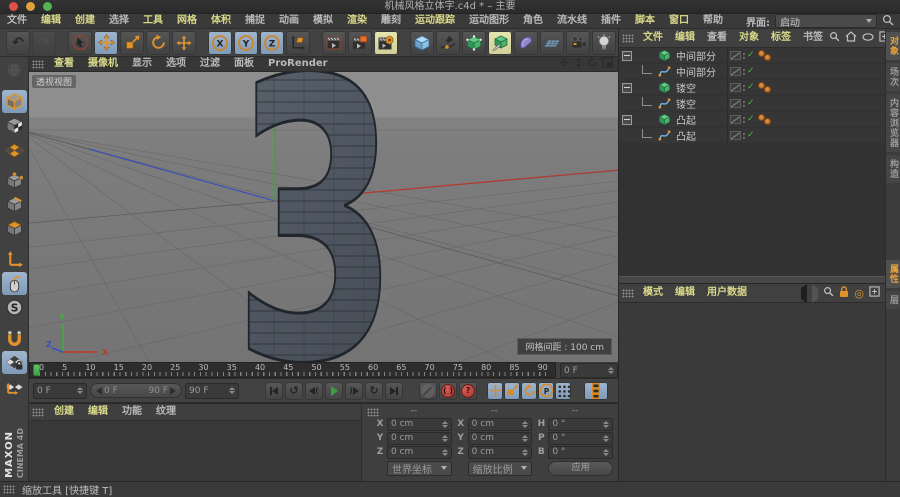 This screenshot has width=900, height=497. Describe the element at coordinates (334, 390) in the screenshot. I see `play-button` at that location.